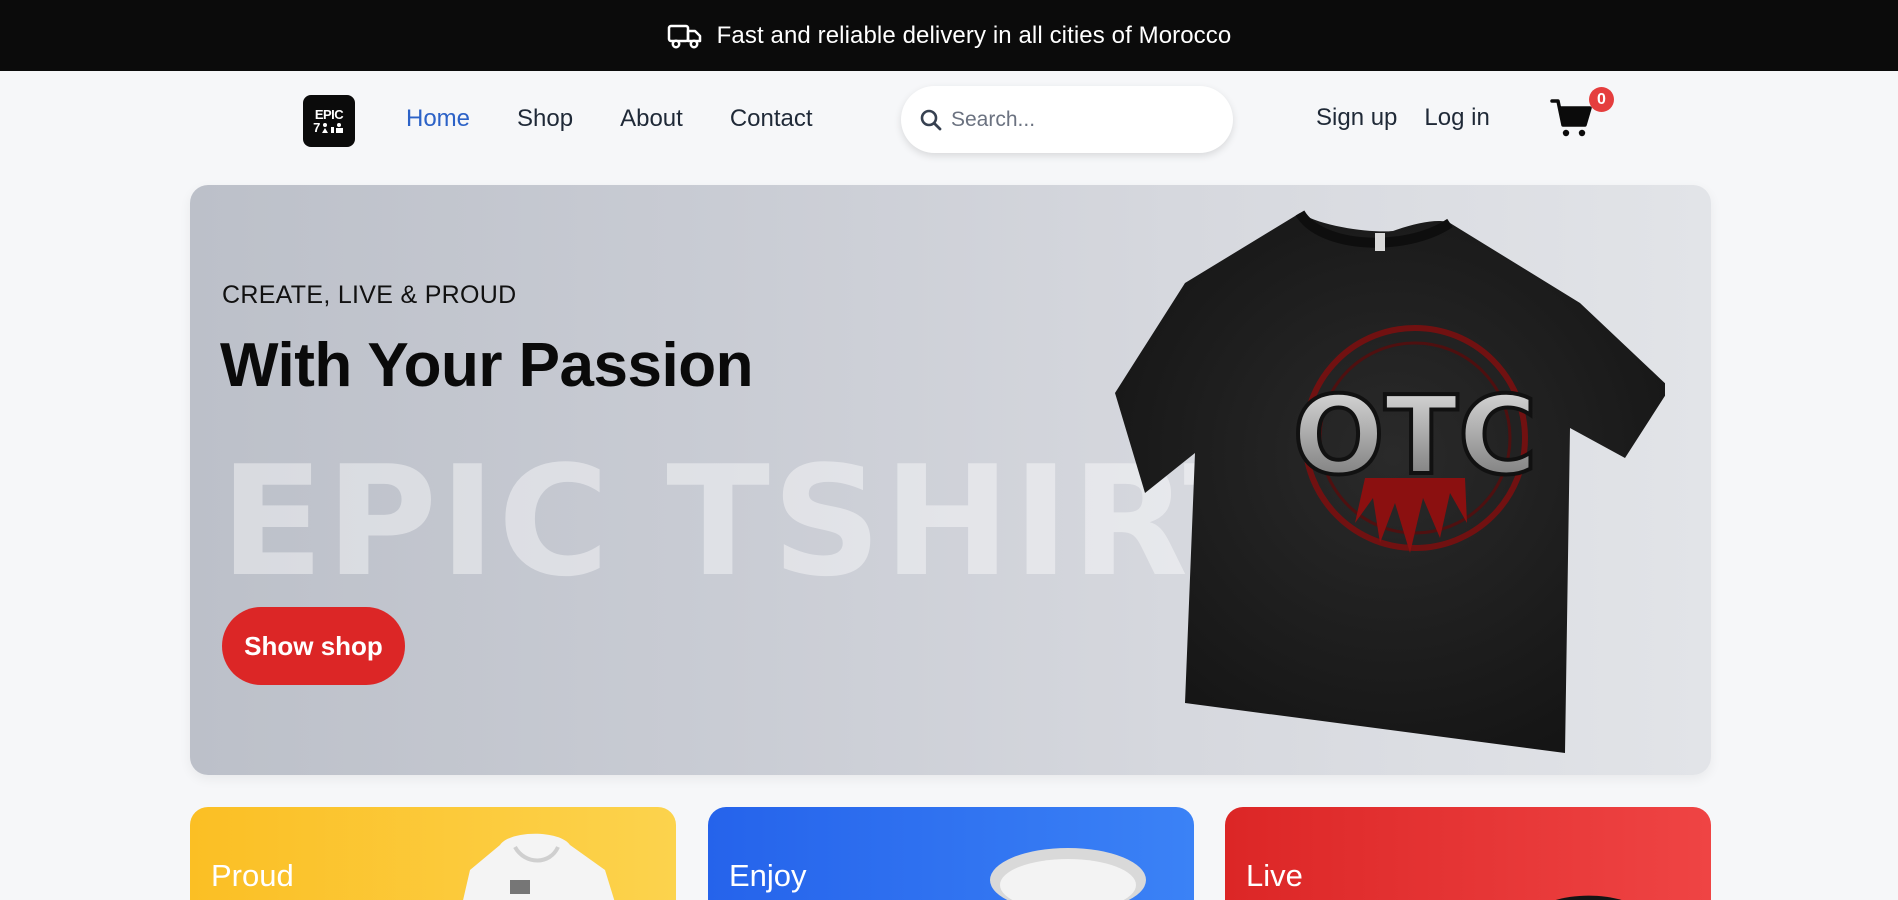 The image size is (1898, 900). I want to click on shirt-print: OTC, so click(1415, 436).